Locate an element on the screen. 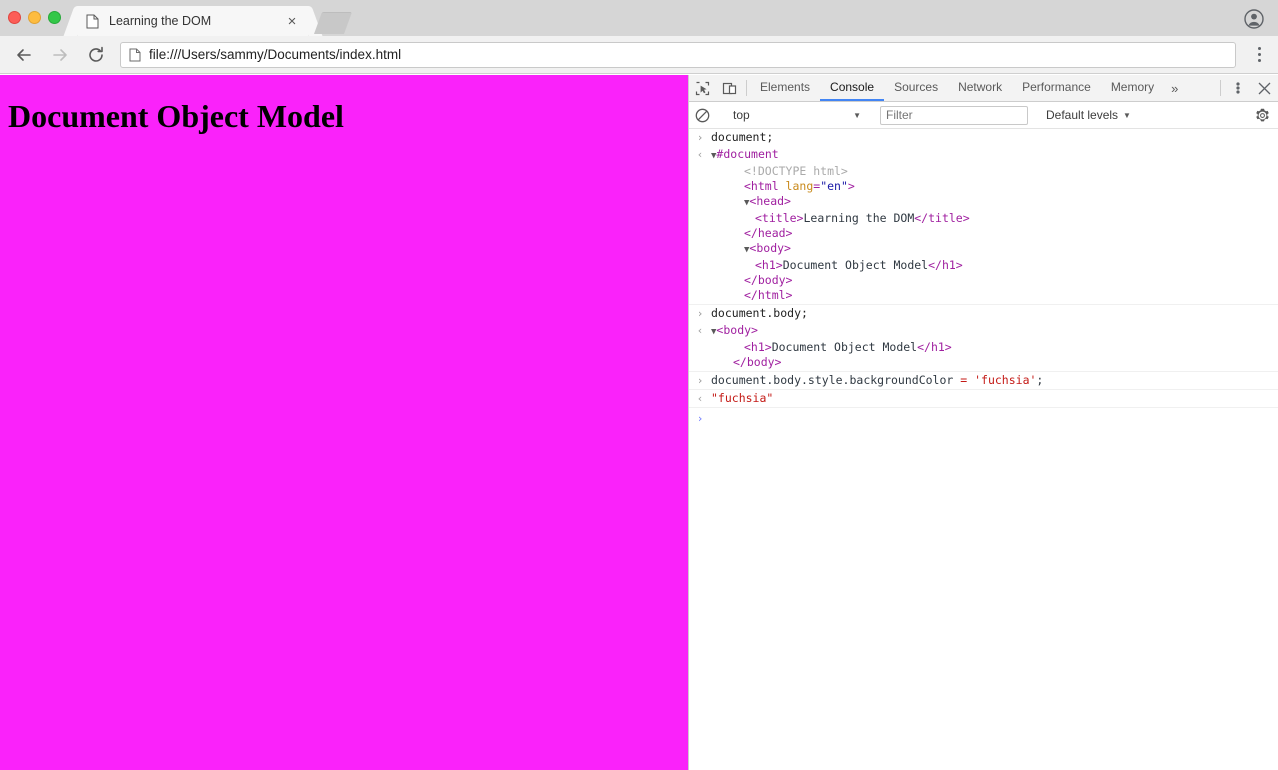 This screenshot has width=1278, height=770. attr-name: lang is located at coordinates (799, 186).